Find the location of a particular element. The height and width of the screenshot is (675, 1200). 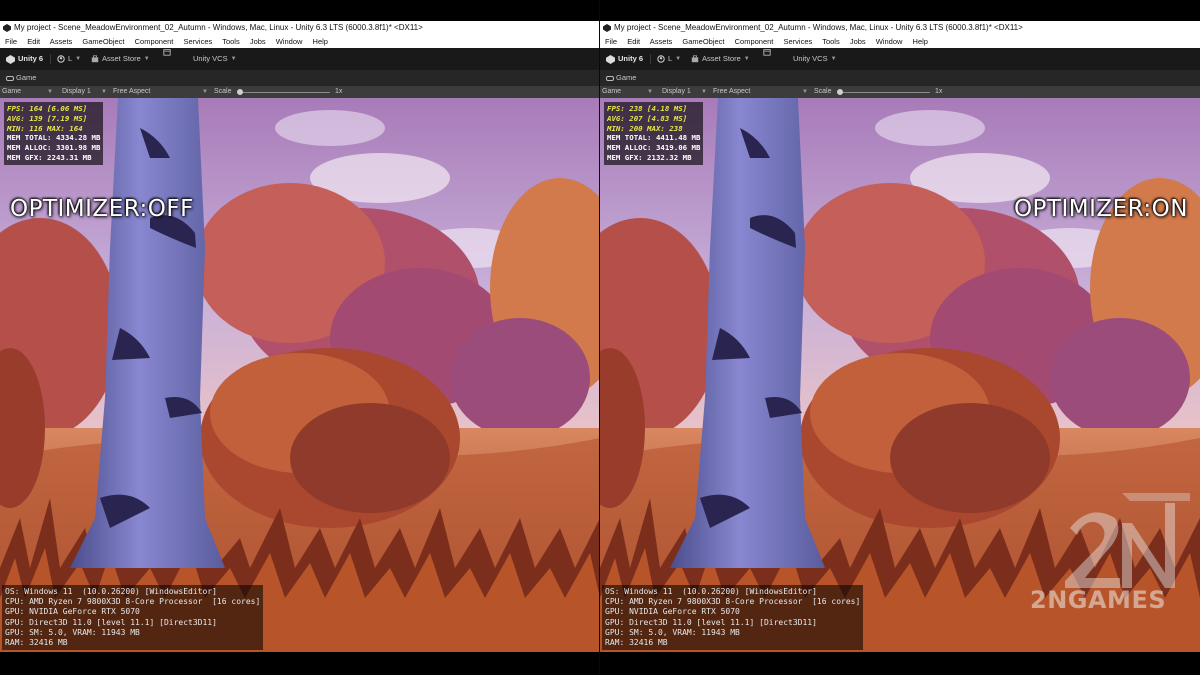

fps-readout: FPS: 164 [6.06 MS] is located at coordinates (47, 108).